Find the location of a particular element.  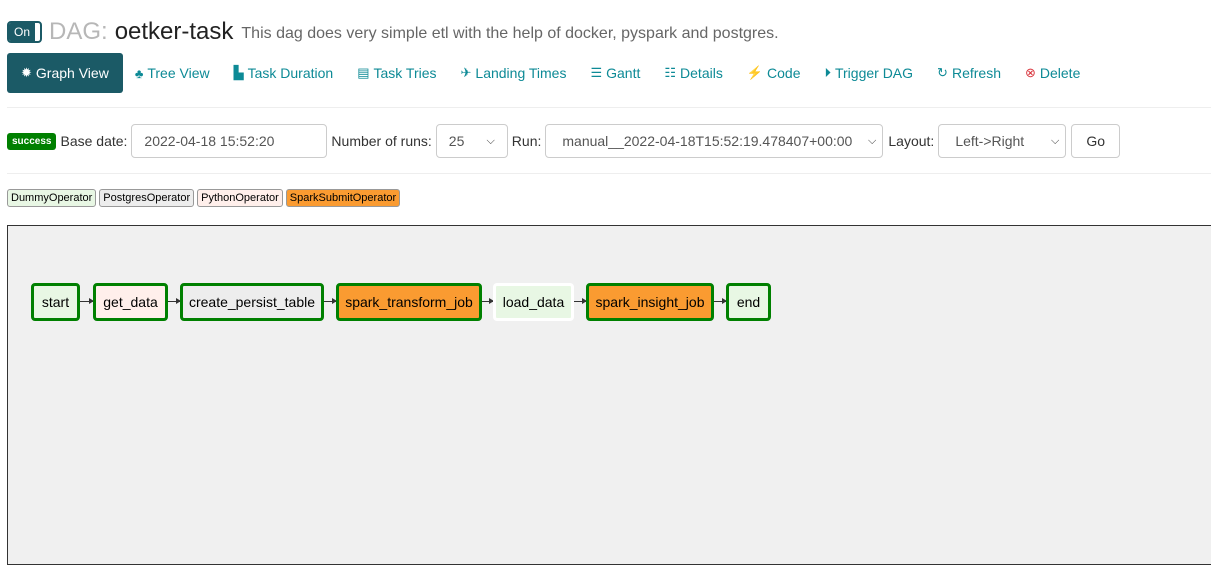

legend-postgres-operator: PostgresOperator is located at coordinates (147, 198).